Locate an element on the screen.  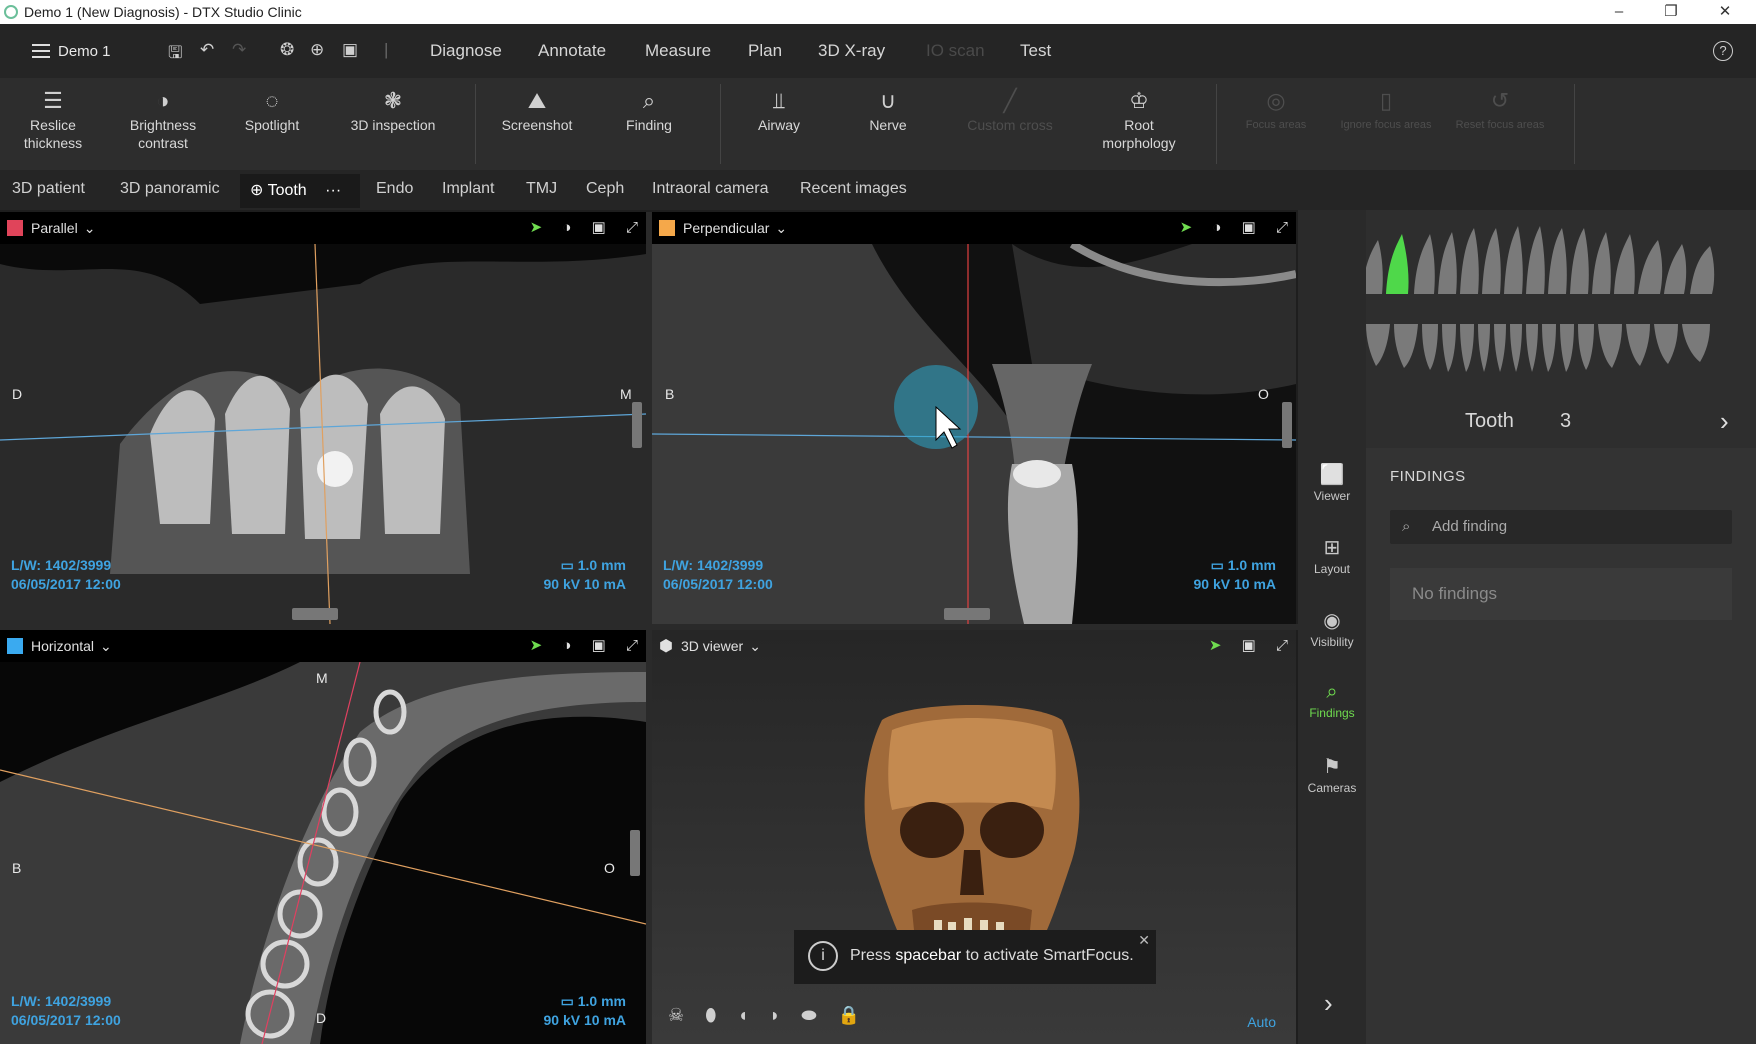
undo-icon: ↶ is located at coordinates (207, 50).